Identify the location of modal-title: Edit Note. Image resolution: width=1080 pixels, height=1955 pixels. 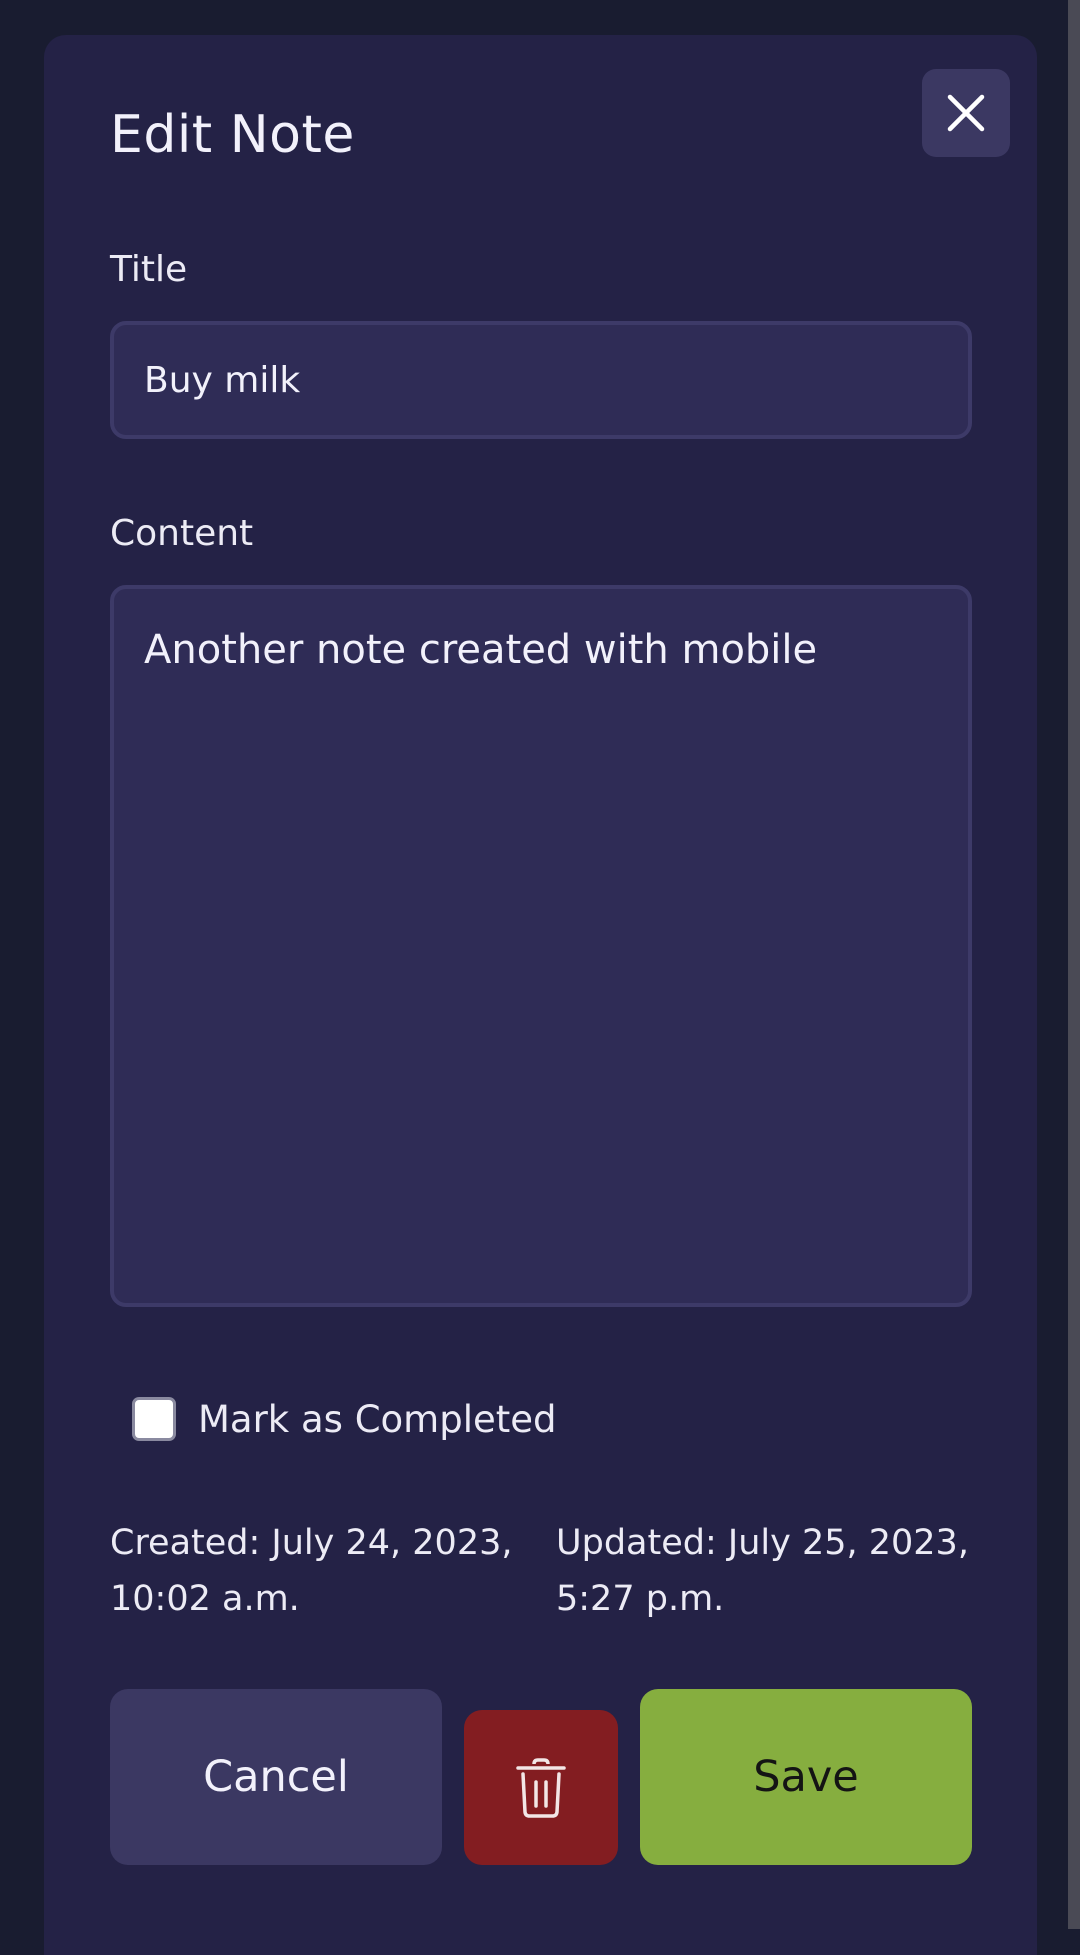
(232, 135).